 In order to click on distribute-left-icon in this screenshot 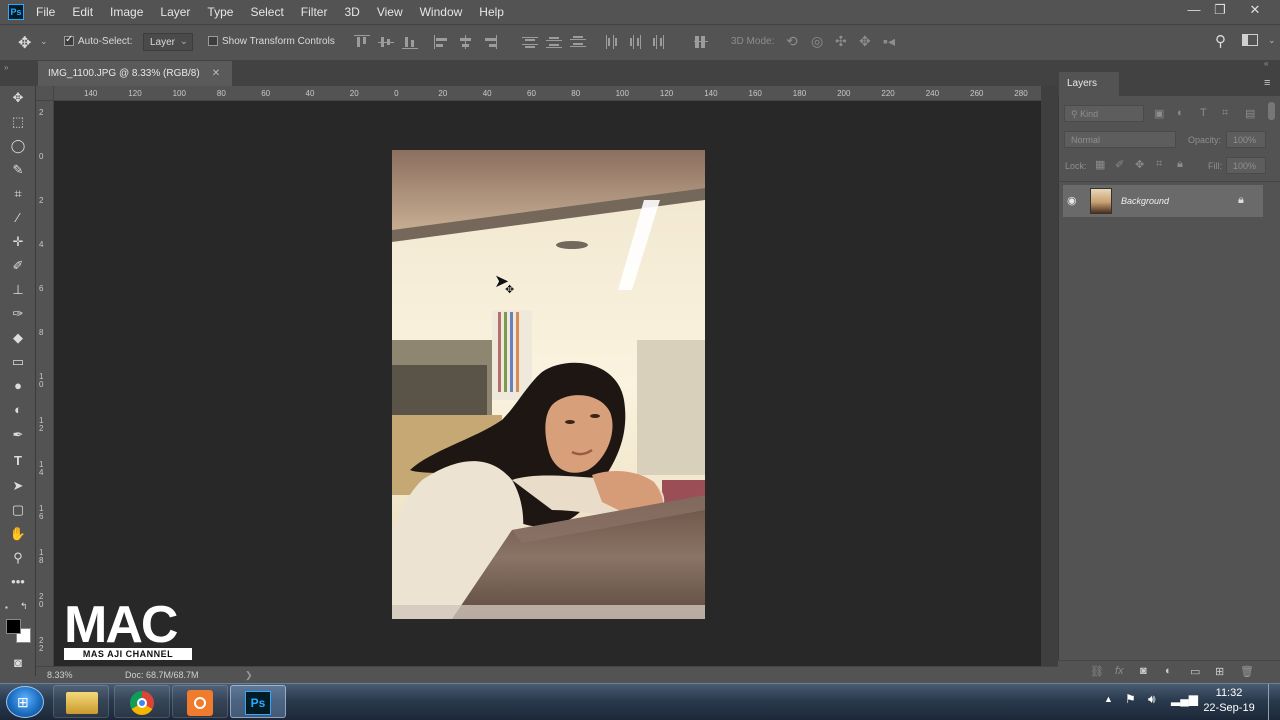, I will do `click(612, 42)`.